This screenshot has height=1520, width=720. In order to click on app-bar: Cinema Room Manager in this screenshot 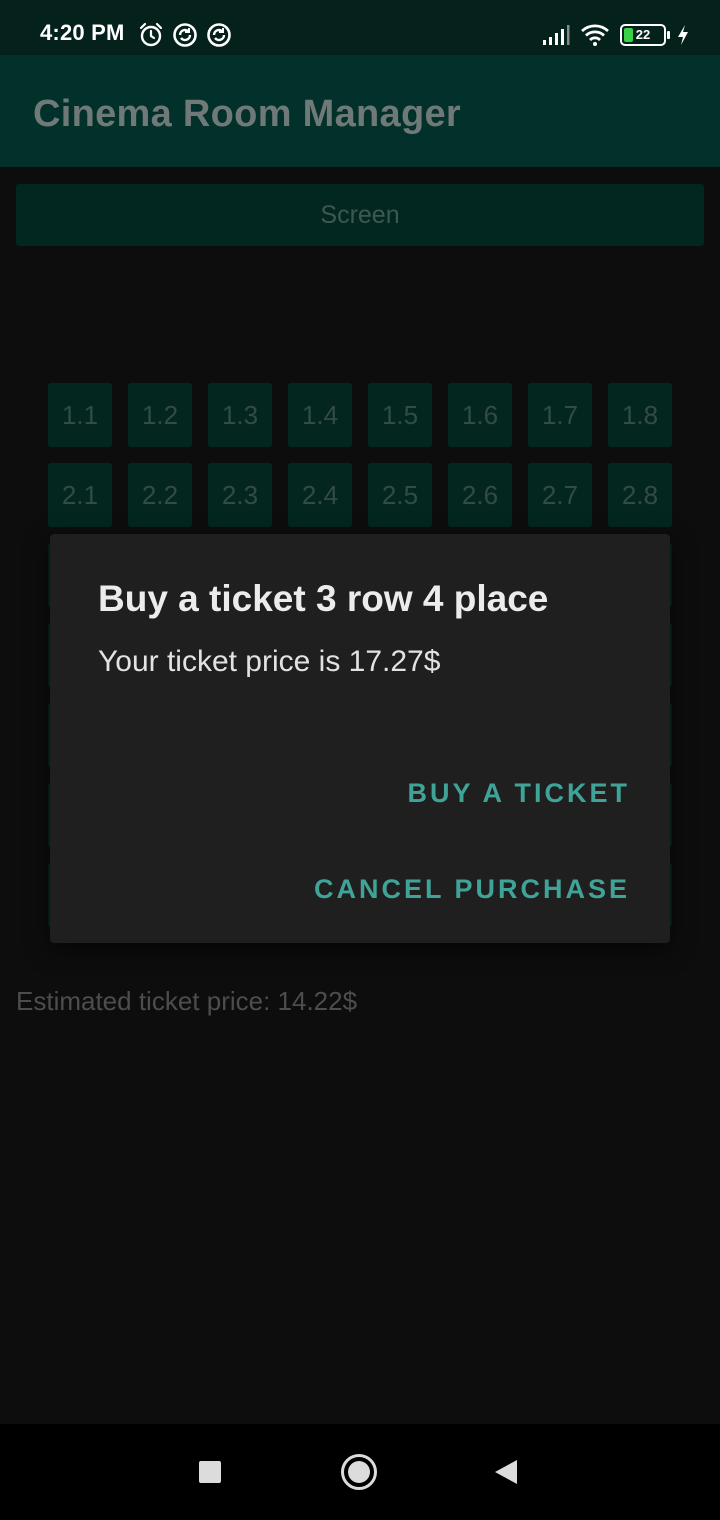, I will do `click(360, 111)`.